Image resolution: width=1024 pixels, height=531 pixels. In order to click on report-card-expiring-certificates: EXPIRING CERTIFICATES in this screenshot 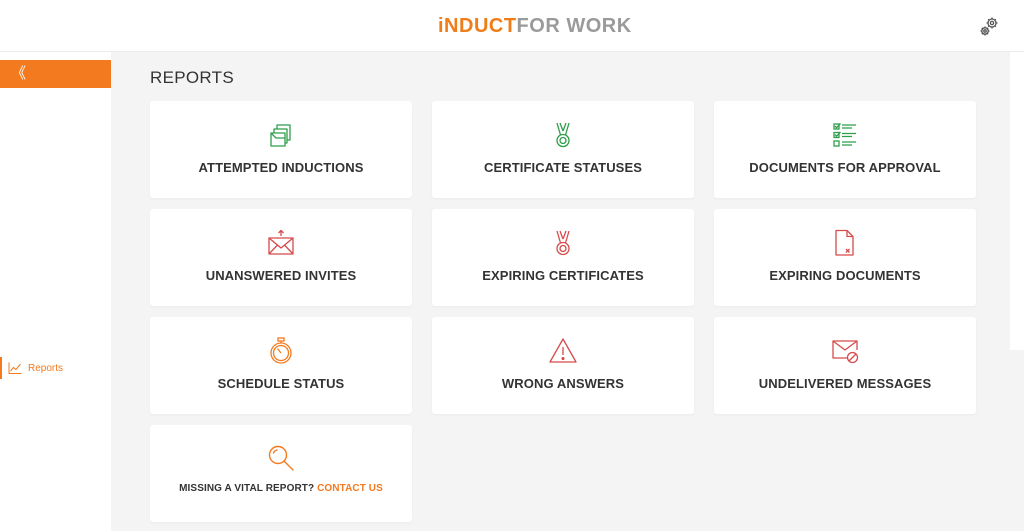, I will do `click(563, 257)`.